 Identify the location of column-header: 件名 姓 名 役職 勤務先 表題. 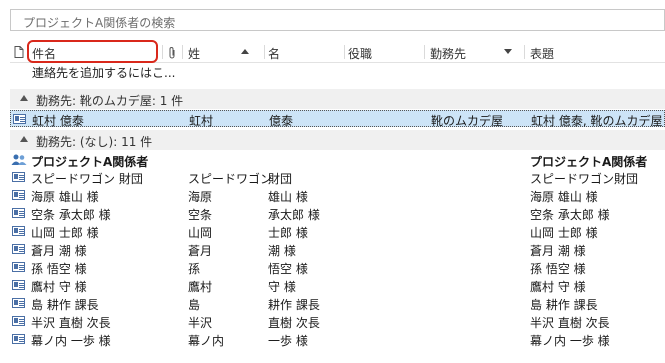
(337, 51).